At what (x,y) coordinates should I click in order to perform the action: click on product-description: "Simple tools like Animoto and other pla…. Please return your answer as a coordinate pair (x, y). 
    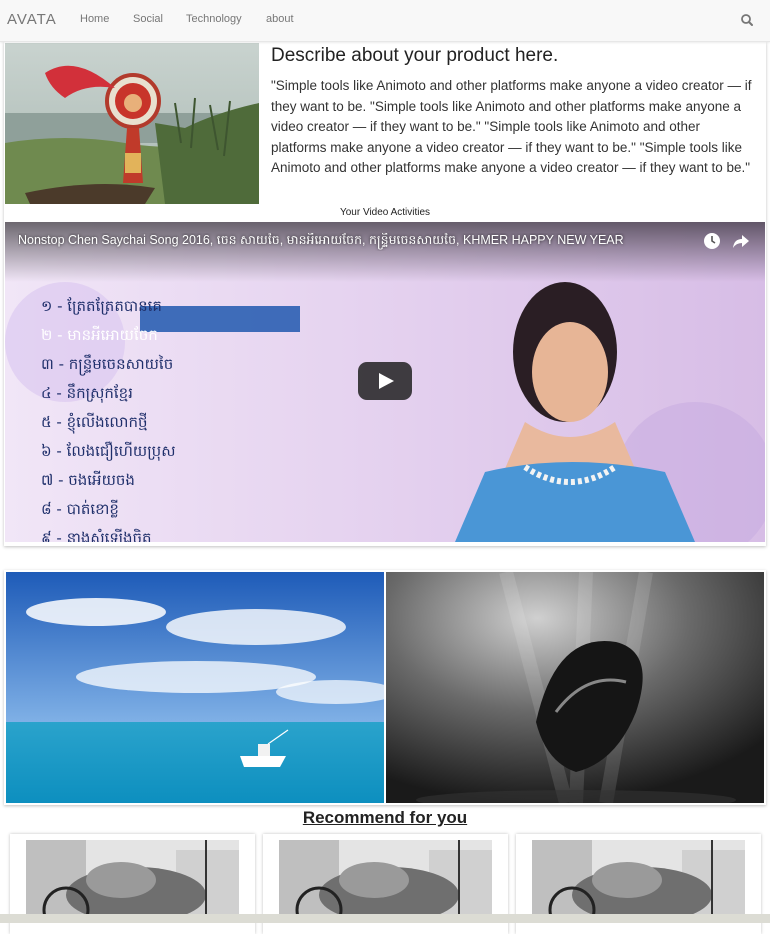
    Looking at the image, I should click on (511, 126).